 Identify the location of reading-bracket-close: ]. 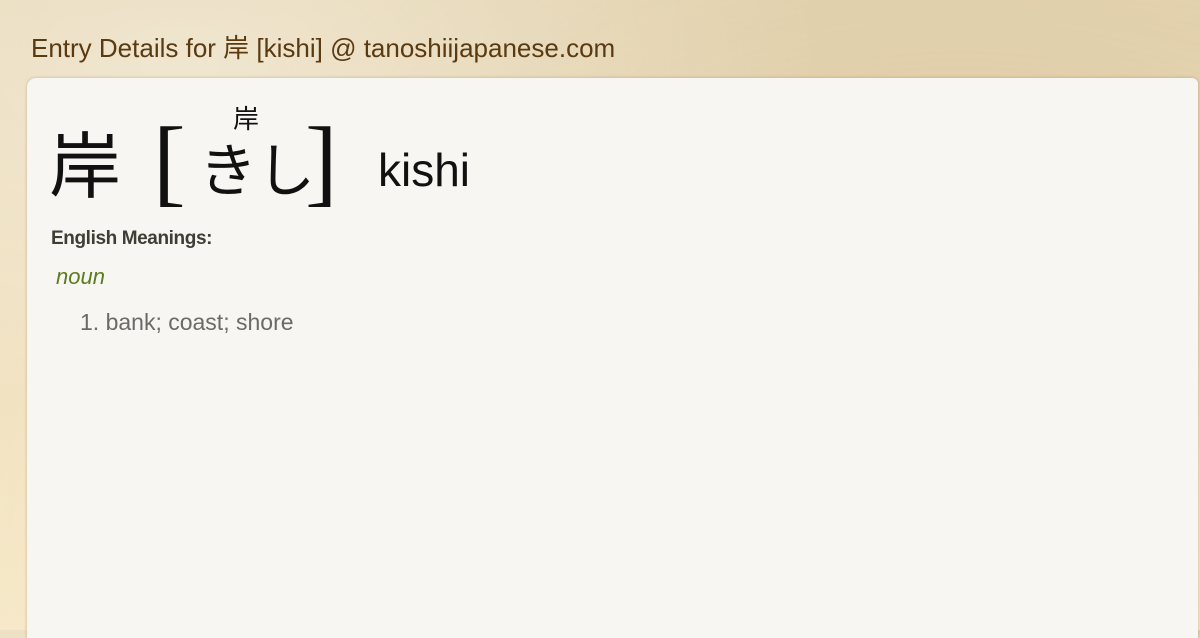
(321, 162).